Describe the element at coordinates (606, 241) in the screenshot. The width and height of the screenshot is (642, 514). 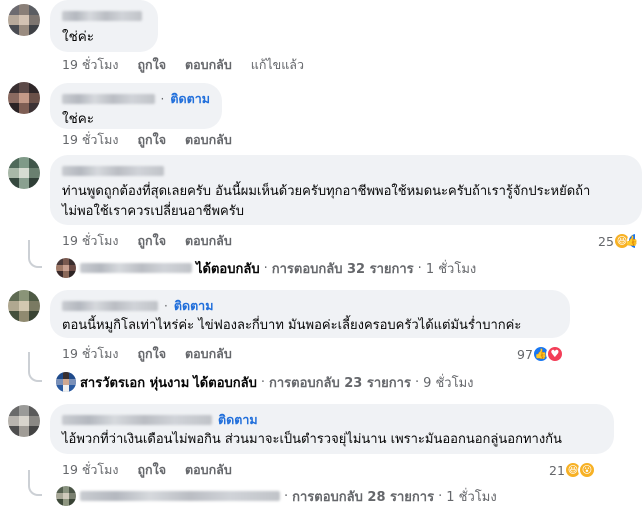
I see `reaction-count: 25` at that location.